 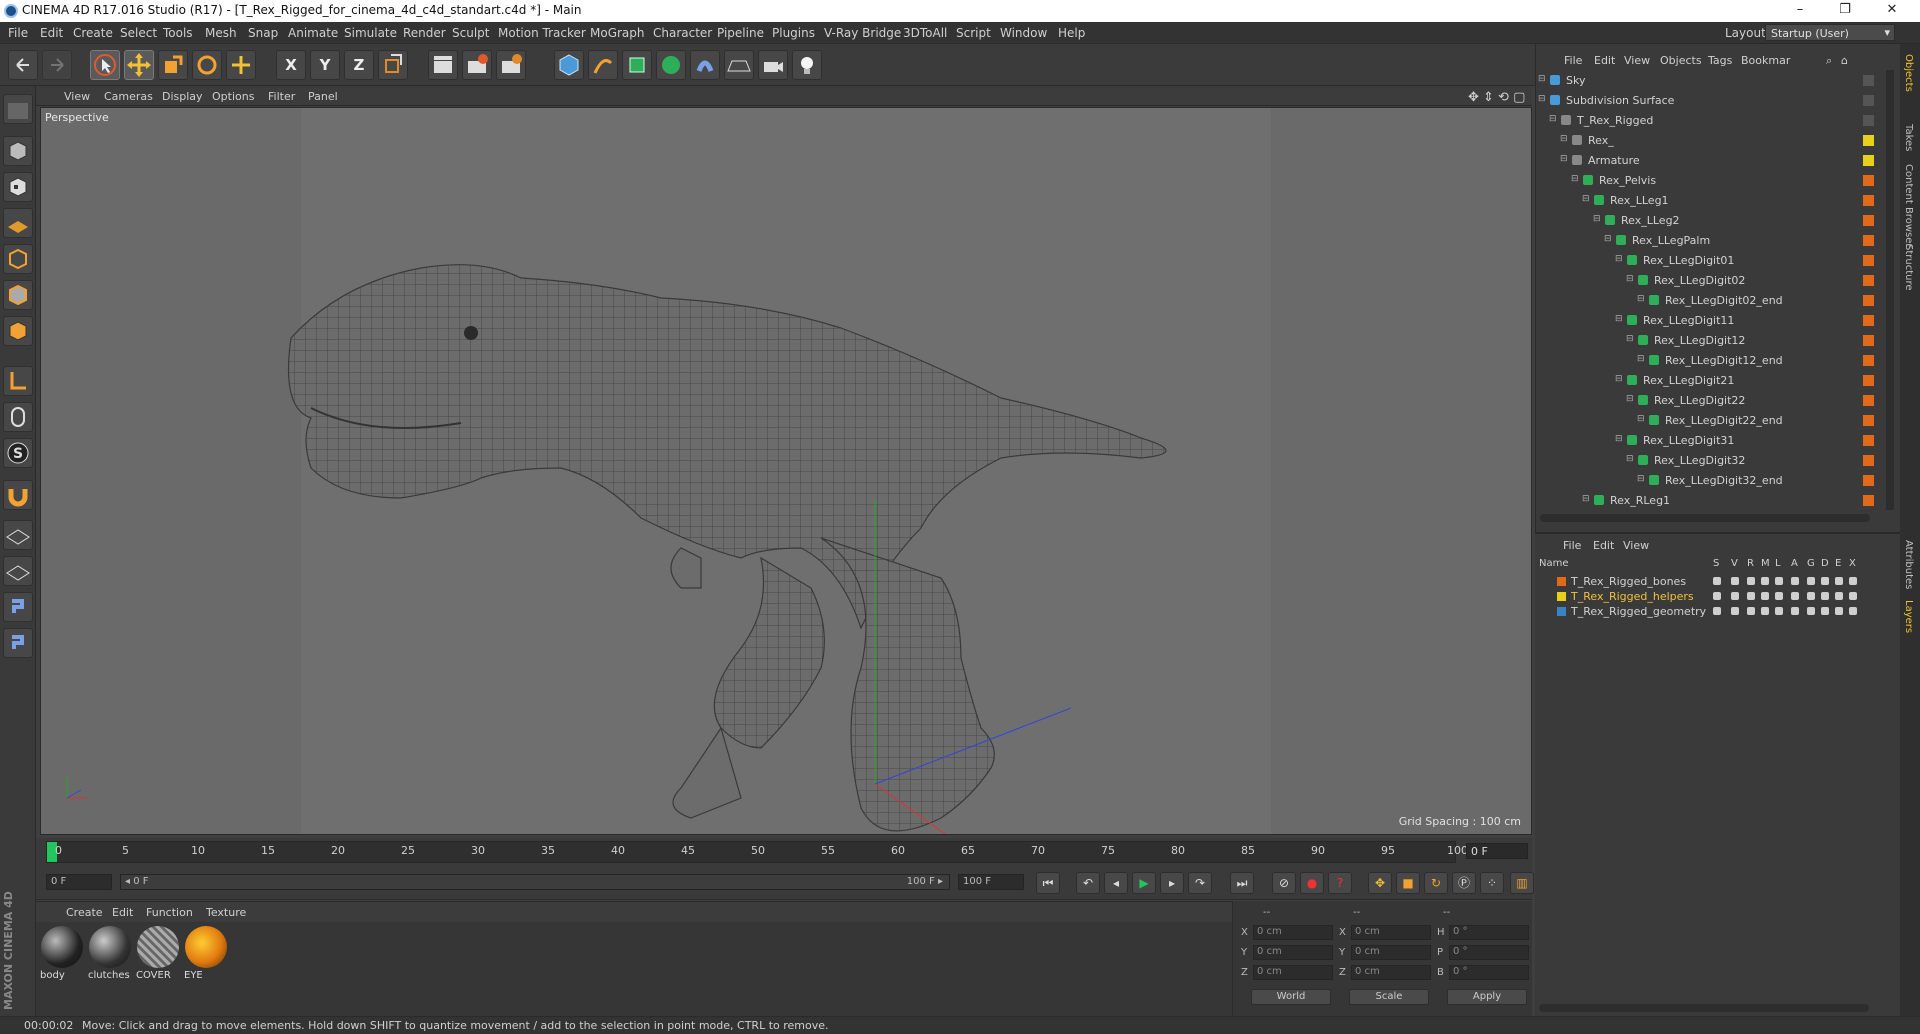 I want to click on viewport-nav-icons: ✥ ⇕ ⟲ ▢, so click(x=1496, y=97).